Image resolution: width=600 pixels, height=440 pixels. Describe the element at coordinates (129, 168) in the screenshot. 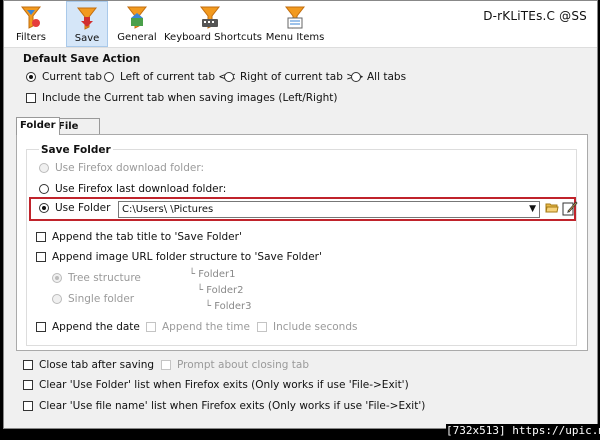

I see `radio-use-firefox-download-folder-label: Use Firefox download folder:` at that location.